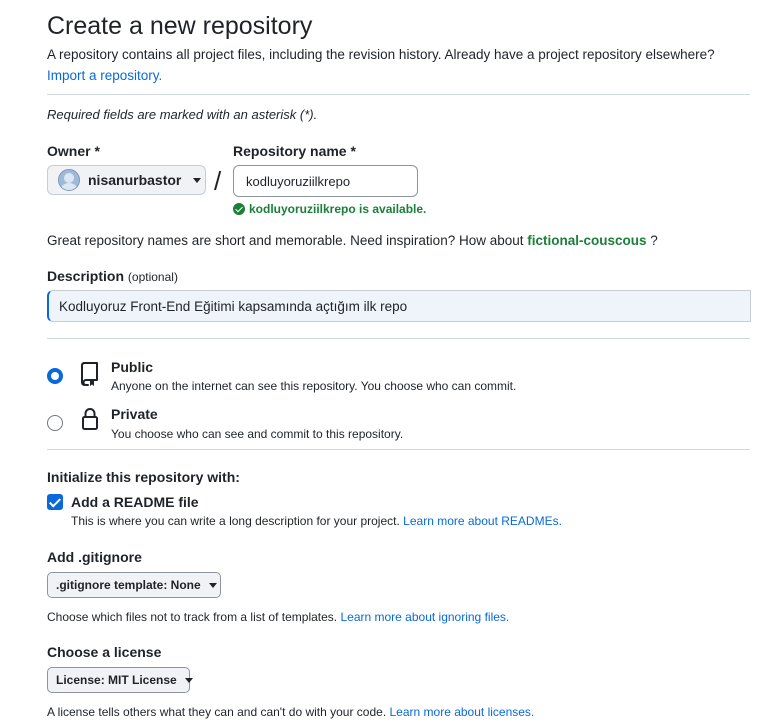 Image resolution: width=776 pixels, height=728 pixels. What do you see at coordinates (55, 423) in the screenshot?
I see `private-radio` at bounding box center [55, 423].